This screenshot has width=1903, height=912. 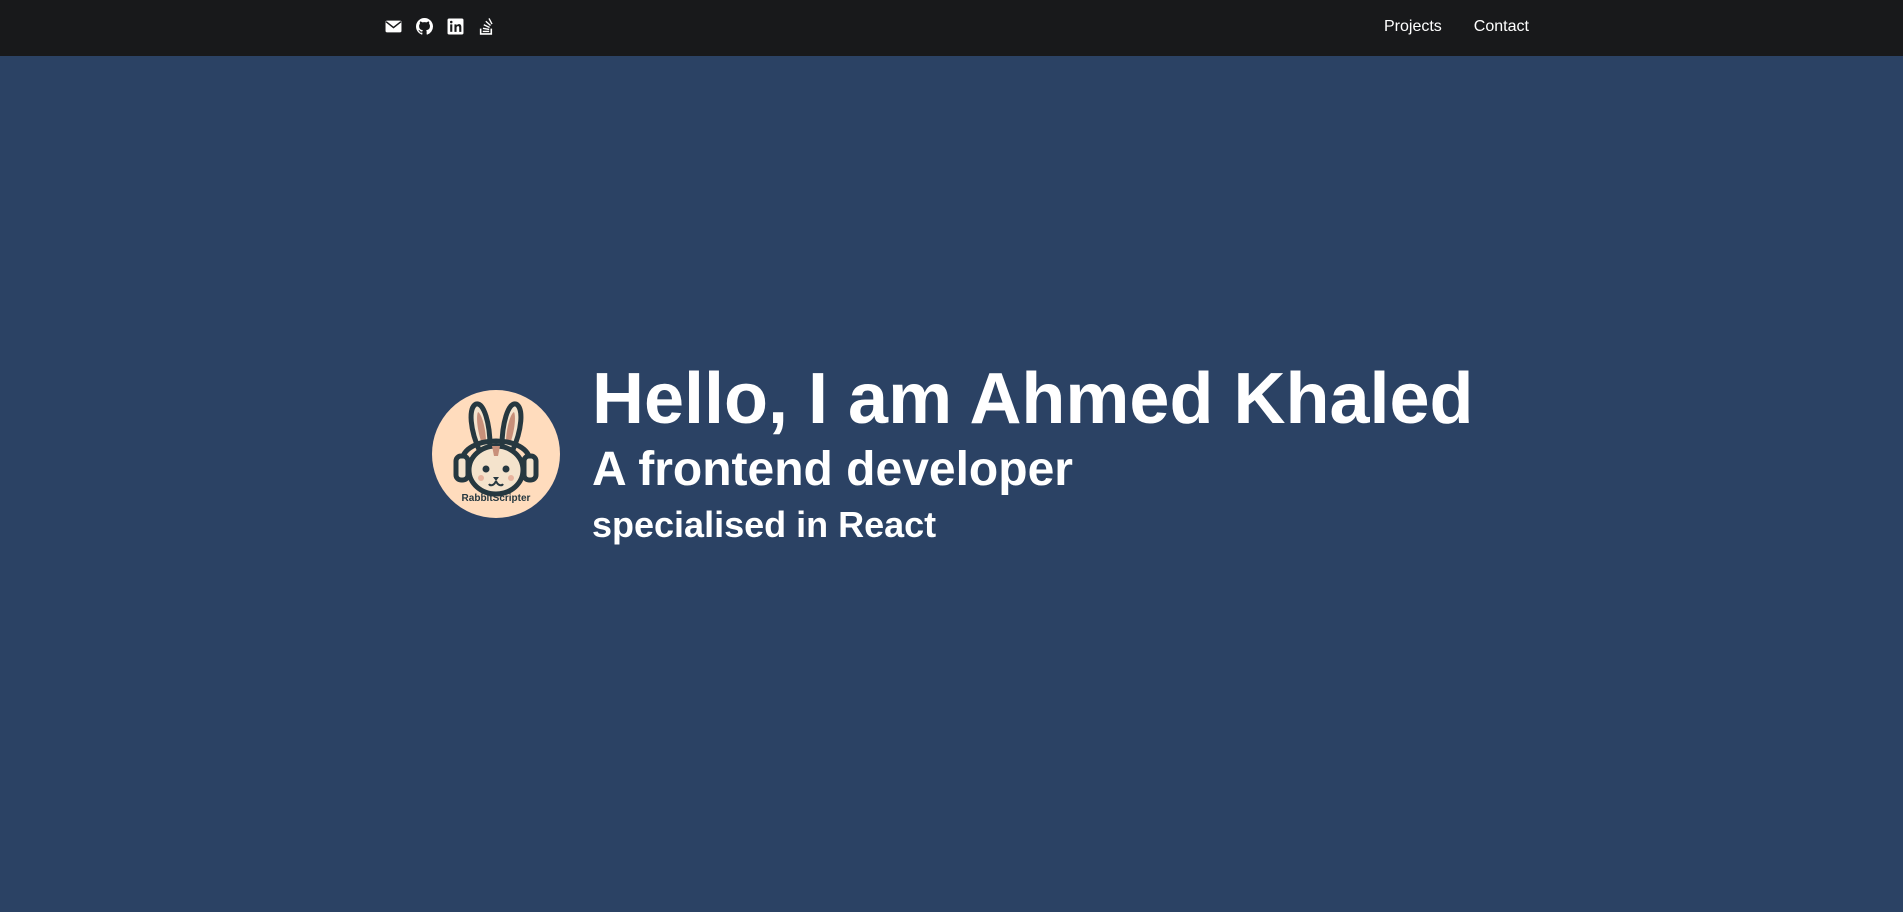 I want to click on email-link, so click(x=393, y=26).